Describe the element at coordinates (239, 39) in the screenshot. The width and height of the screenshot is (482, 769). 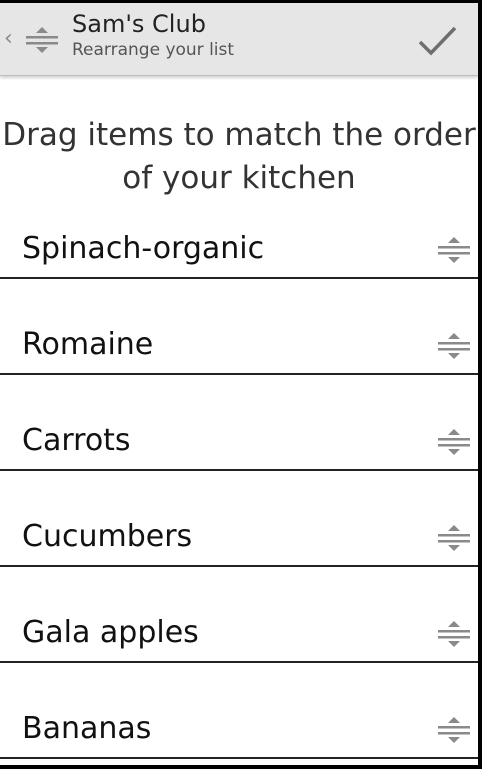
I see `action-bar: ‹ Sam's Club Rearrange your list` at that location.